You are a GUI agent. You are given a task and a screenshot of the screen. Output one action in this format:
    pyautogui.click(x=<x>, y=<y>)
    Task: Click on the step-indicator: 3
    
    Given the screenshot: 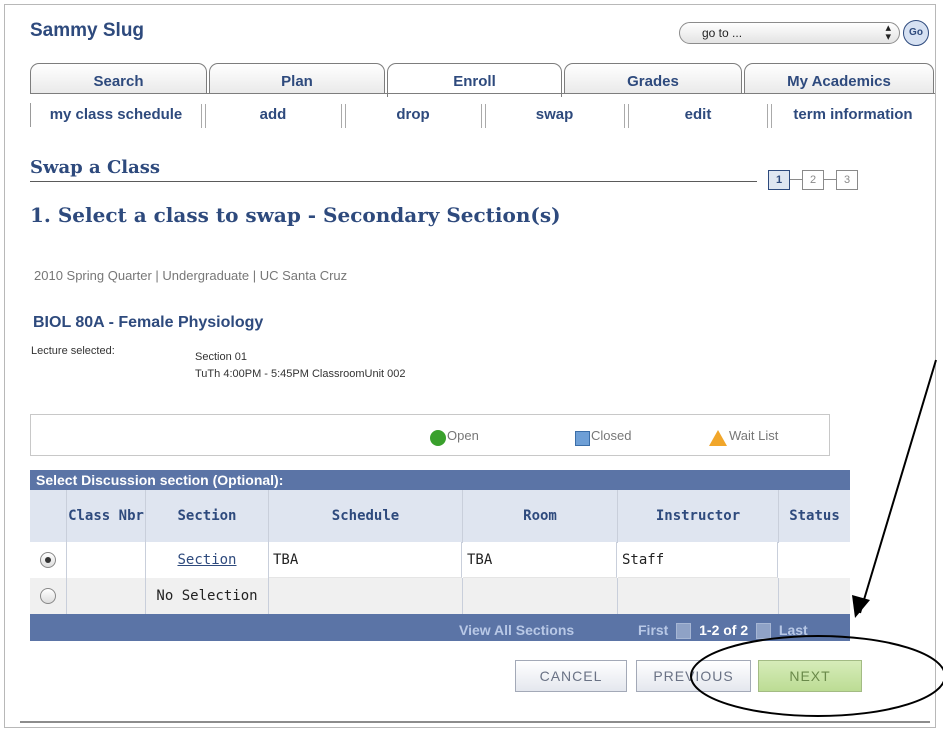 What is the action you would take?
    pyautogui.click(x=847, y=180)
    